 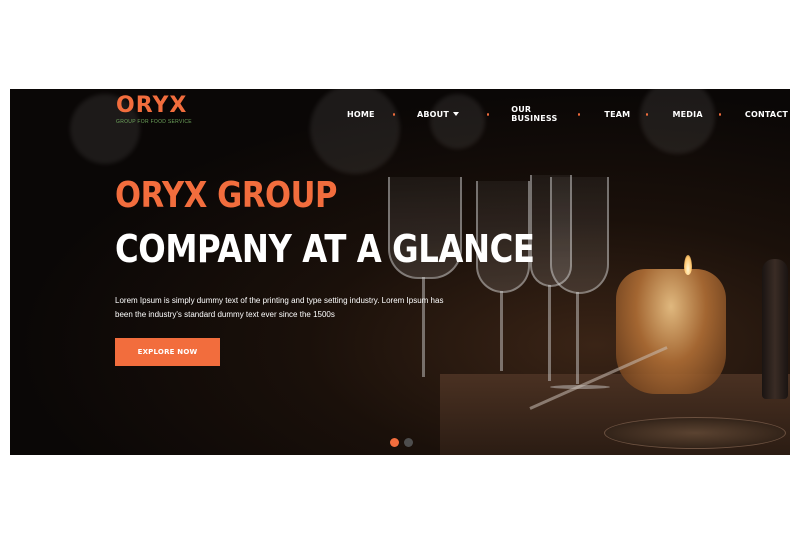 I want to click on nav-item-team: TEAM, so click(x=617, y=114).